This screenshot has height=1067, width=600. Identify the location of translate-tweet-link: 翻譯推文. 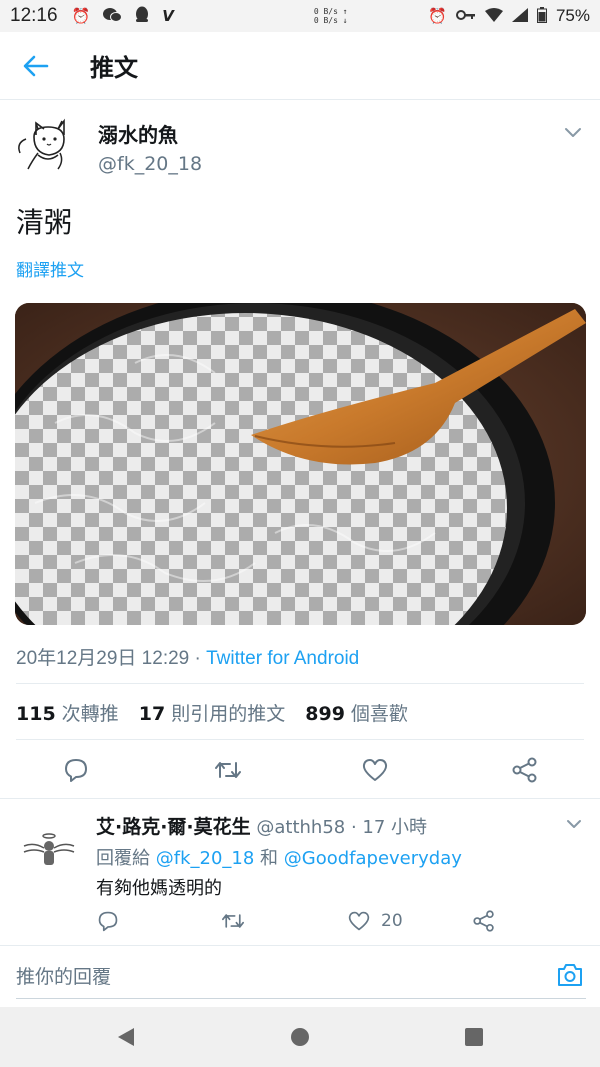
(50, 268).